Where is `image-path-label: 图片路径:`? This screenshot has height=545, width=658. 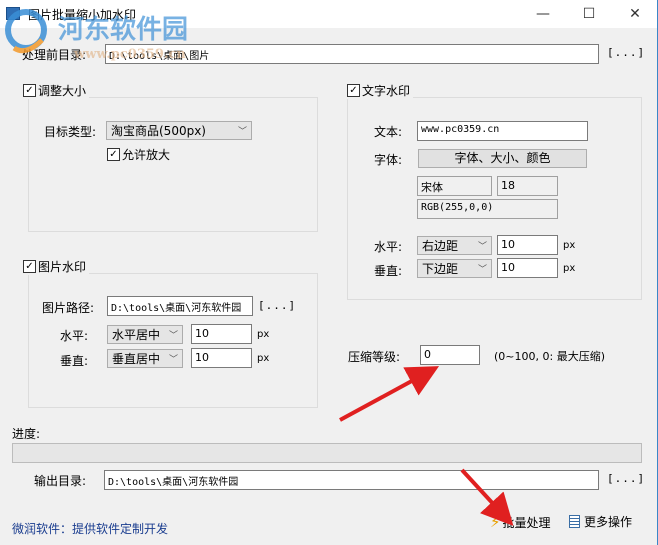
image-path-label: 图片路径: is located at coordinates (68, 308).